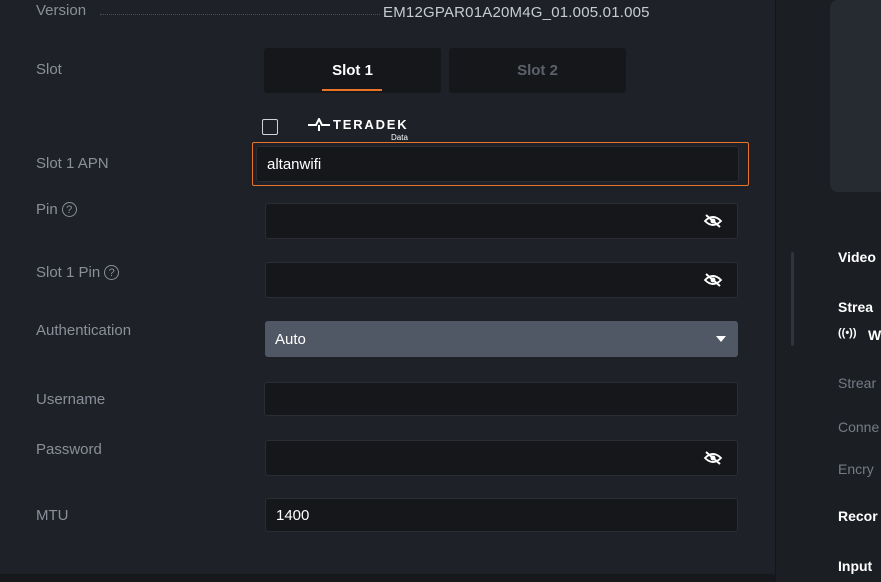 Image resolution: width=881 pixels, height=582 pixels. I want to click on pin-label: Pin ?, so click(56, 209).